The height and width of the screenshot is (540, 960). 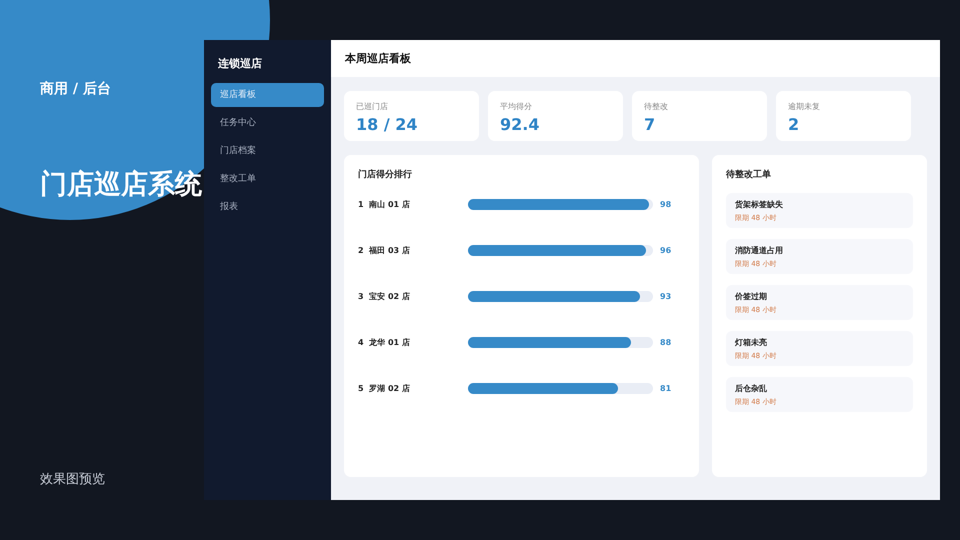 What do you see at coordinates (384, 388) in the screenshot?
I see `store-label: 5 罗湖 02 店` at bounding box center [384, 388].